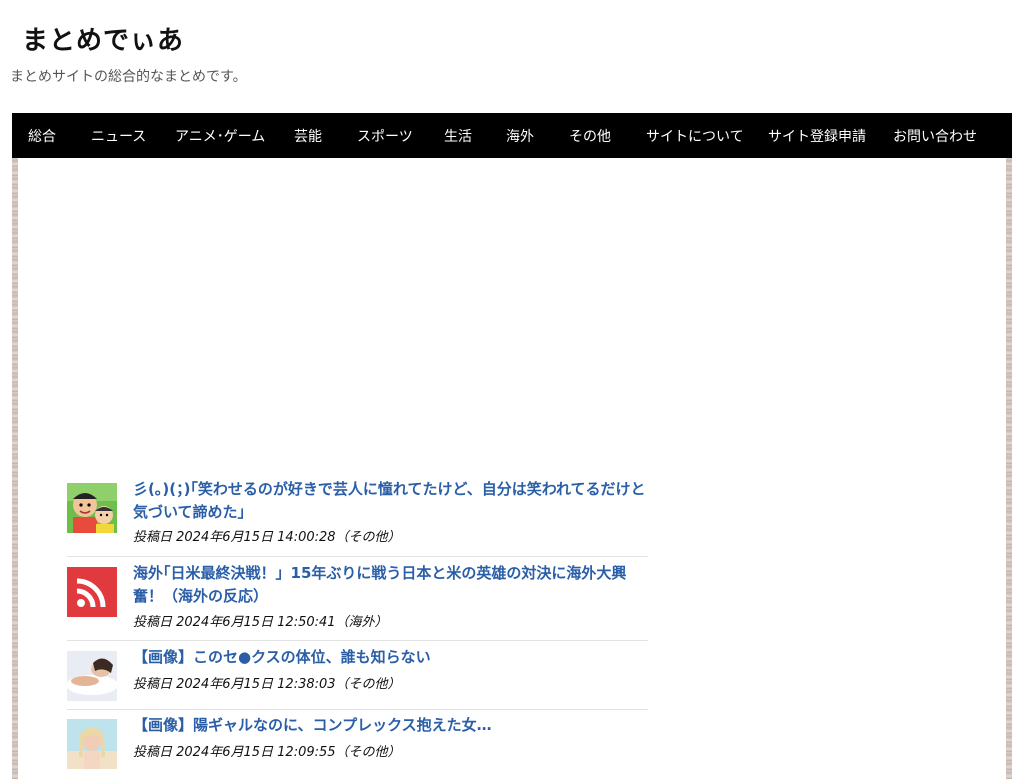 The height and width of the screenshot is (779, 1020). What do you see at coordinates (267, 752) in the screenshot?
I see `post-meta: 投稿日 2024年6月15日 12:09:55（その他）` at bounding box center [267, 752].